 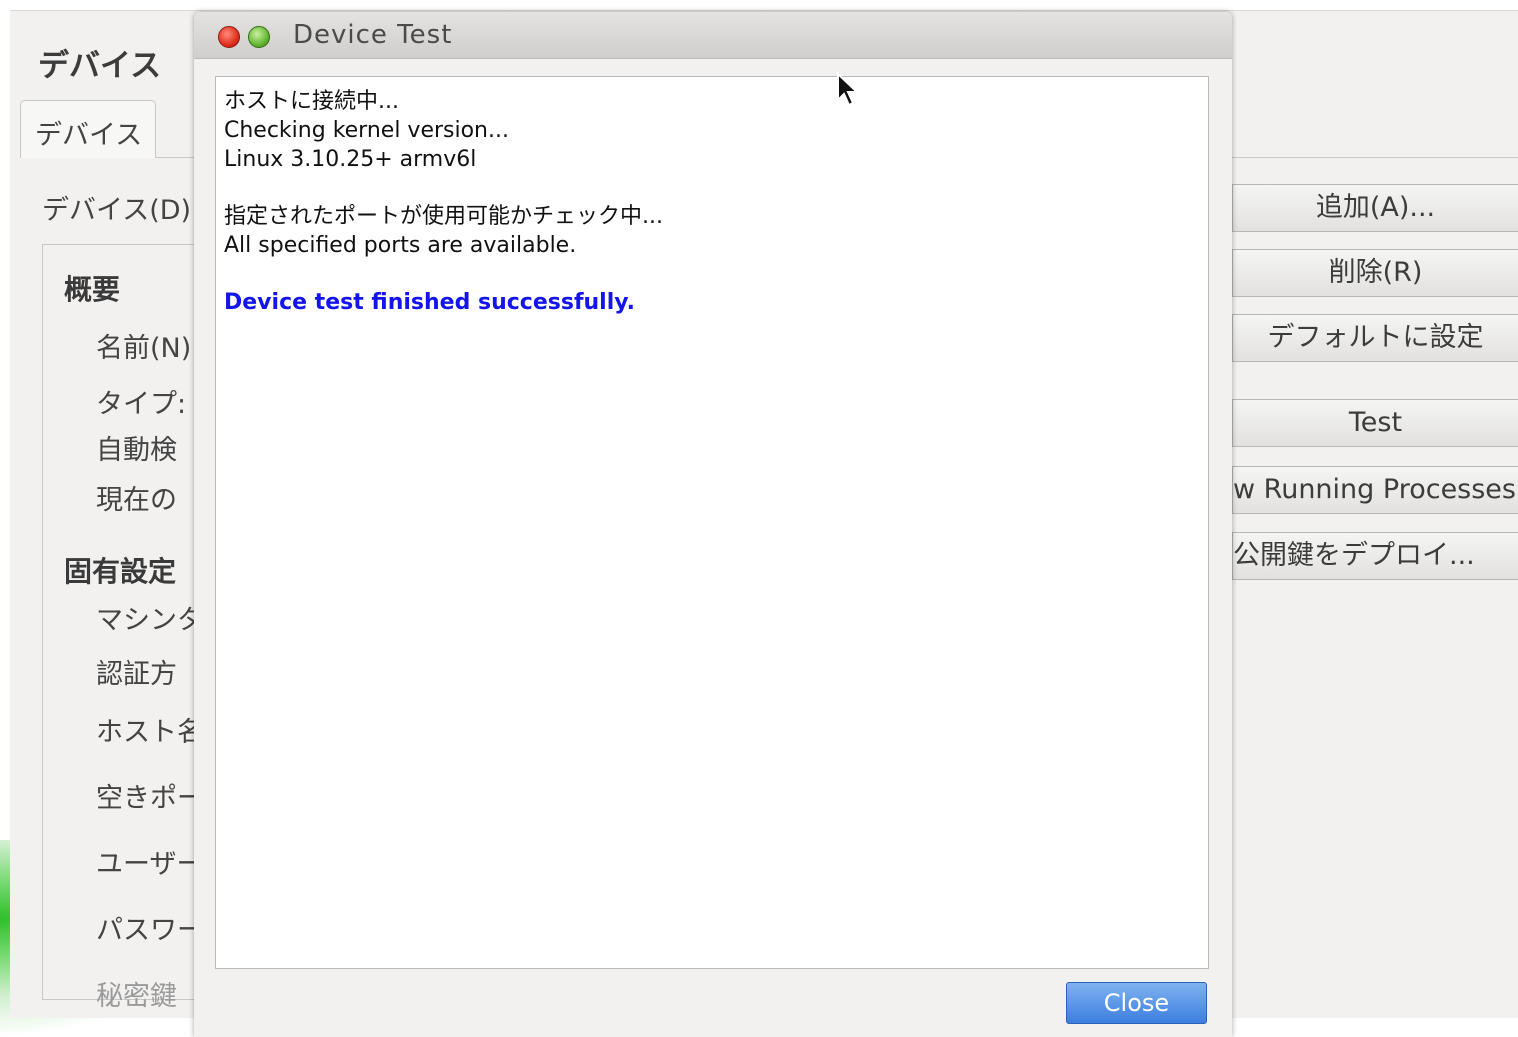 I want to click on tab-divider-right, so click(x=1375, y=157).